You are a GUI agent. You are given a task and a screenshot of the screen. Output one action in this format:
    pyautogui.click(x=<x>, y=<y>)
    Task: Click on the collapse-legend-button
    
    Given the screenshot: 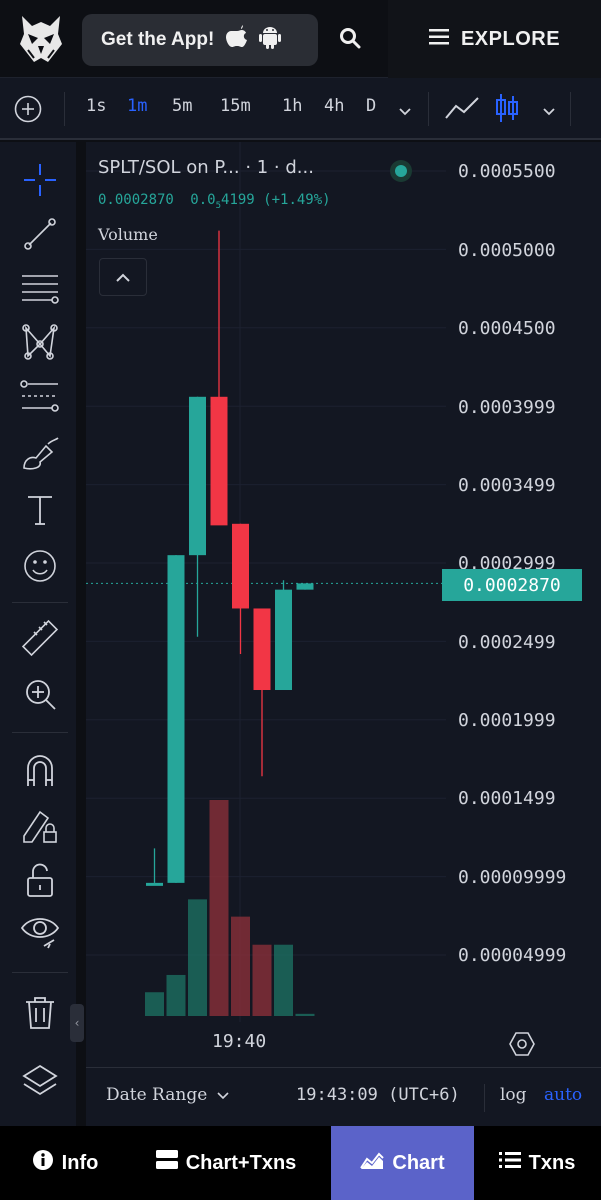 What is the action you would take?
    pyautogui.click(x=123, y=277)
    